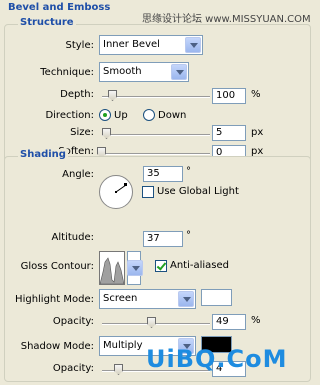 The width and height of the screenshot is (320, 385). I want to click on anti-aliased-checkbox, so click(161, 266).